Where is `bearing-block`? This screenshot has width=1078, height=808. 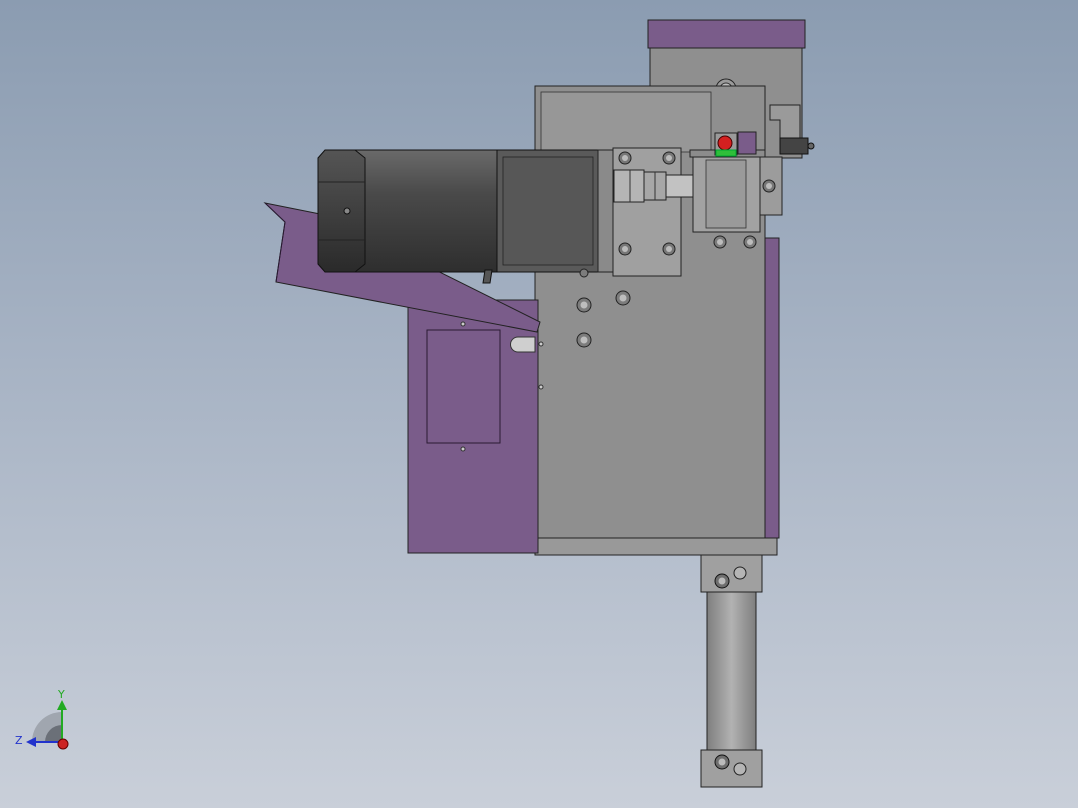
bearing-block is located at coordinates (736, 191).